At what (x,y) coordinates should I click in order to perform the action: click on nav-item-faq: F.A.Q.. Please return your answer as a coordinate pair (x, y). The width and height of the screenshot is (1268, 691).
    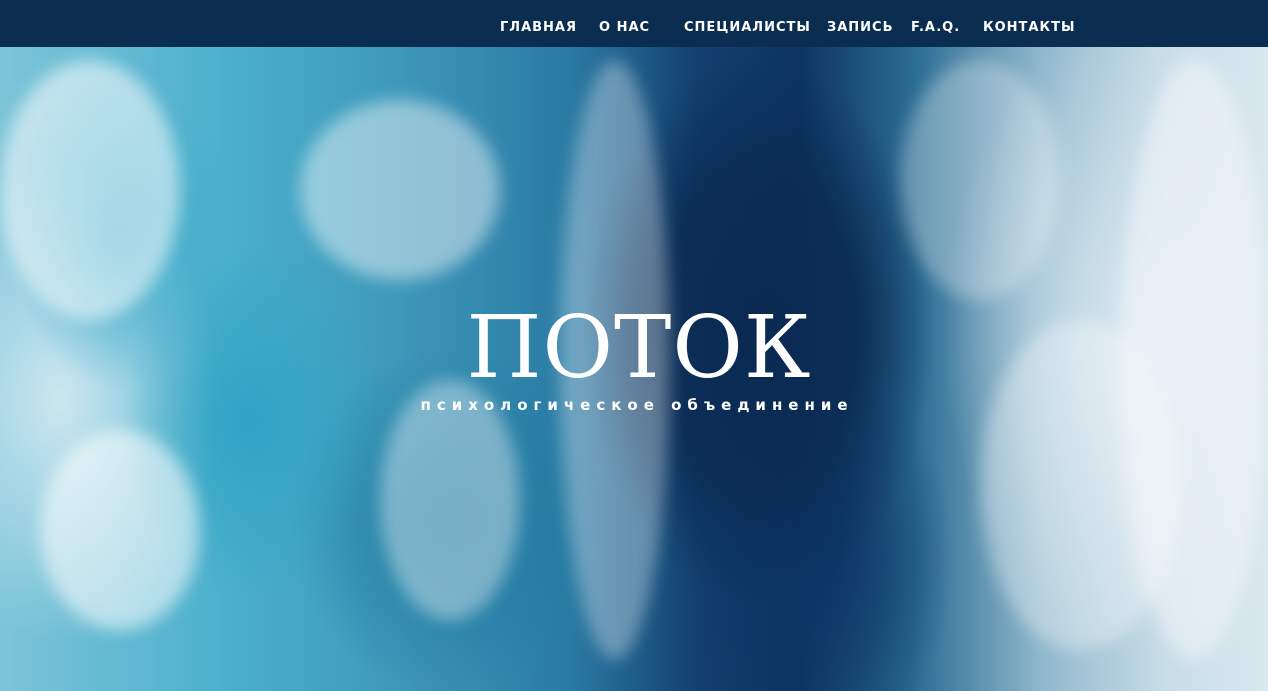
    Looking at the image, I should click on (935, 27).